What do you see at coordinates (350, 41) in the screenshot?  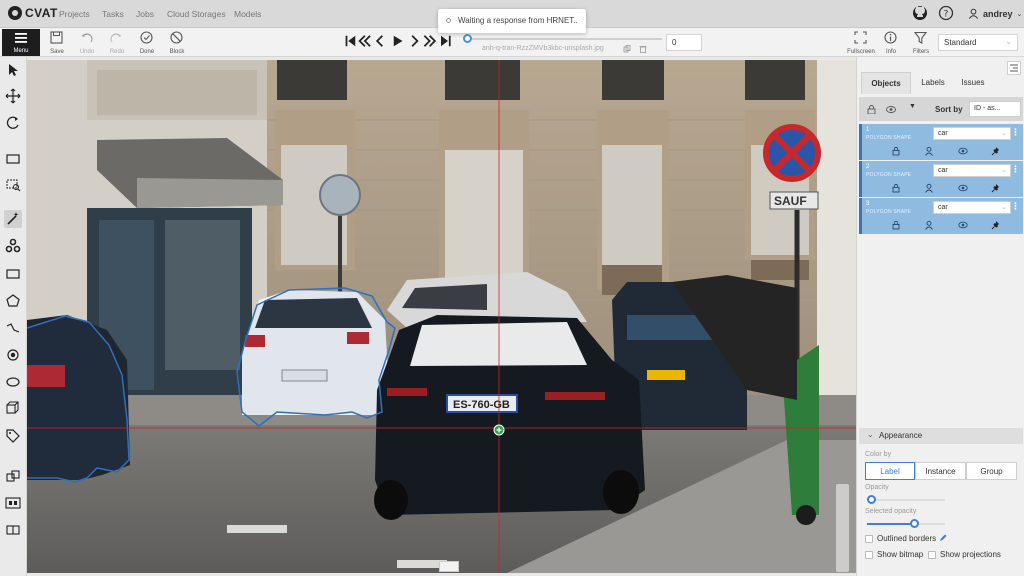 I see `first-frame-icon` at bounding box center [350, 41].